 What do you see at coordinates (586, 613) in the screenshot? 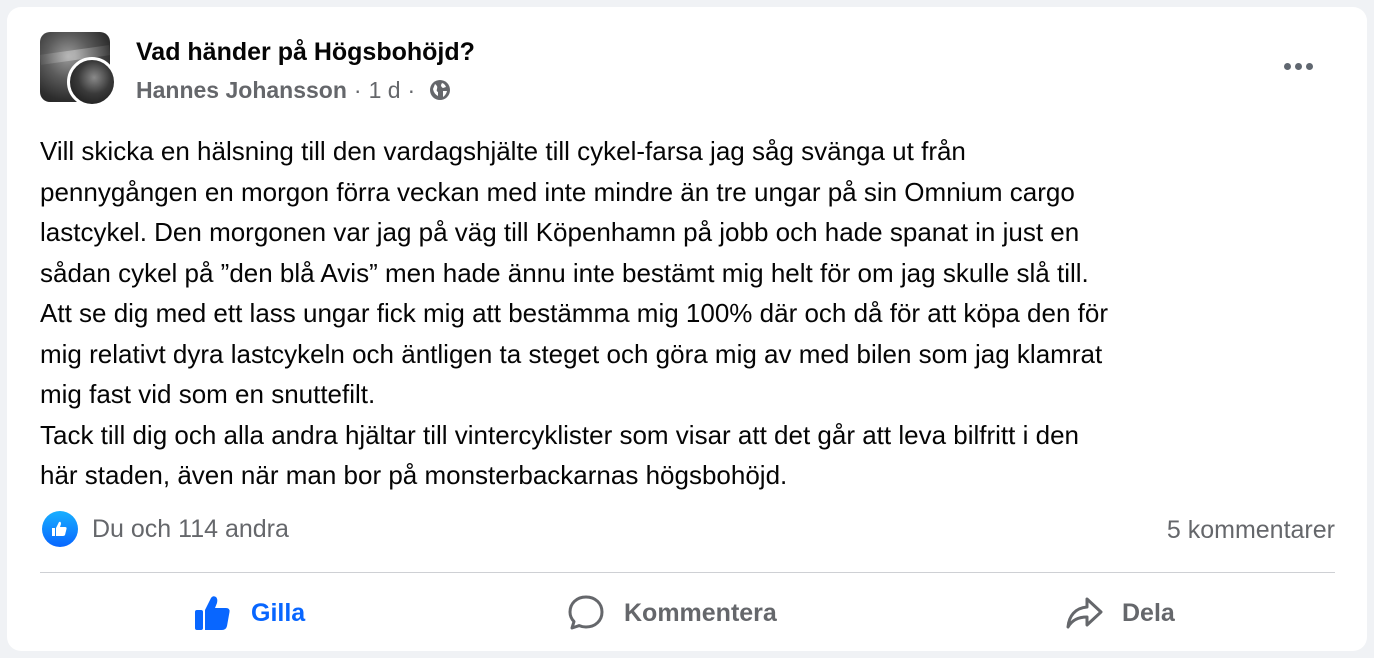
I see `comment-bubble-icon` at bounding box center [586, 613].